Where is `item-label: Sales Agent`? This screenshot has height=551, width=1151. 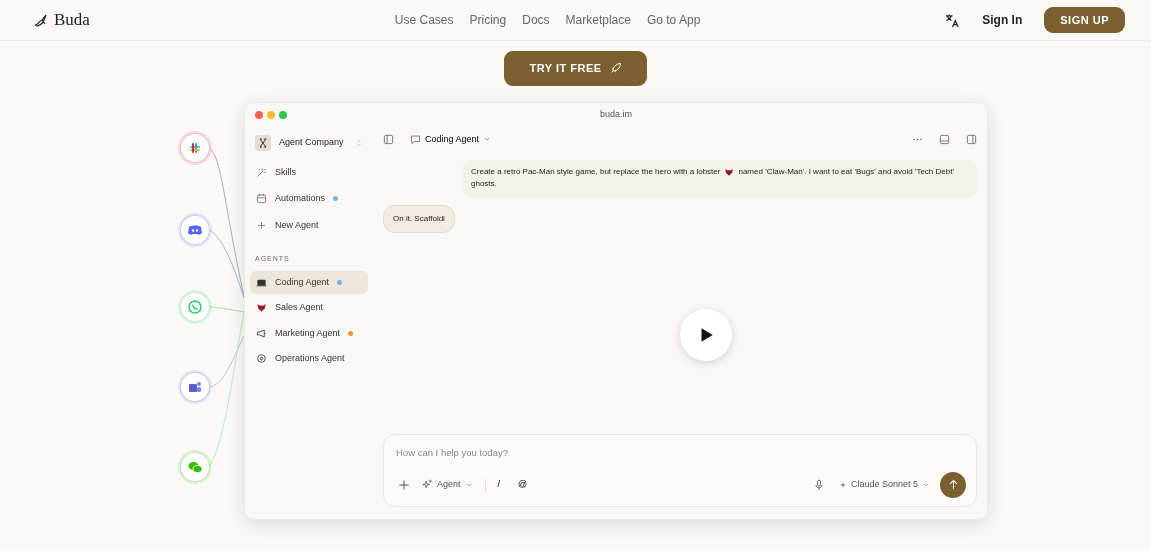
item-label: Sales Agent is located at coordinates (299, 307).